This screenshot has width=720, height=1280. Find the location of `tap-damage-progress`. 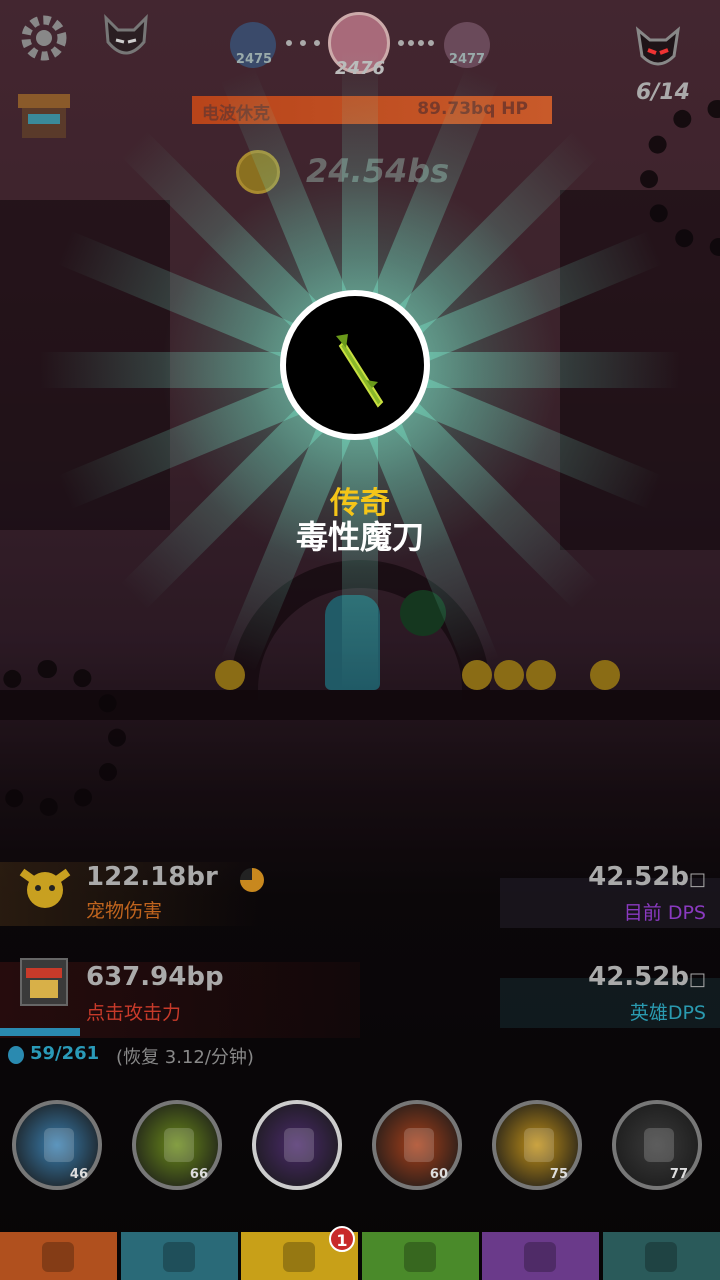

tap-damage-progress is located at coordinates (40, 1032).